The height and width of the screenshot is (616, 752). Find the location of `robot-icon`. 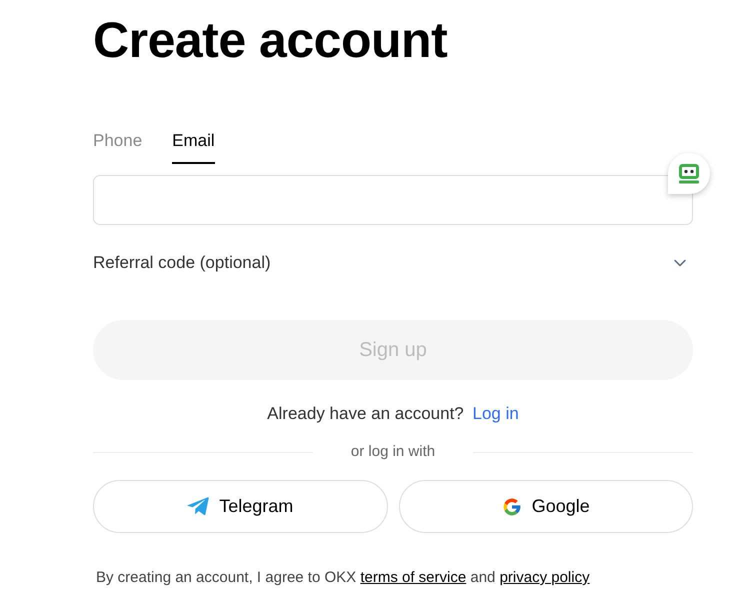

robot-icon is located at coordinates (689, 173).